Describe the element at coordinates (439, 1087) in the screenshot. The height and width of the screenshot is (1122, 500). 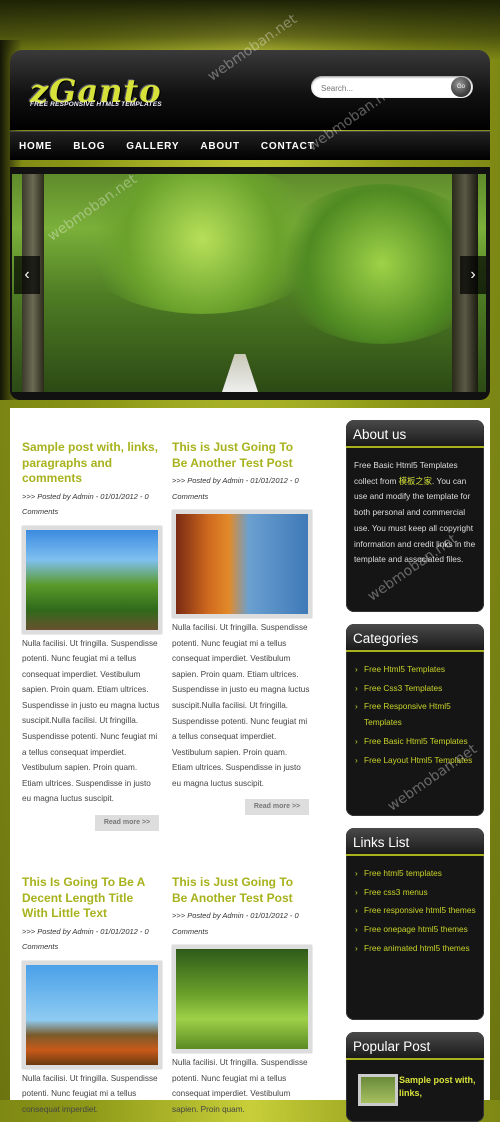
I see `popular-post-title: Sample post with, links,` at that location.